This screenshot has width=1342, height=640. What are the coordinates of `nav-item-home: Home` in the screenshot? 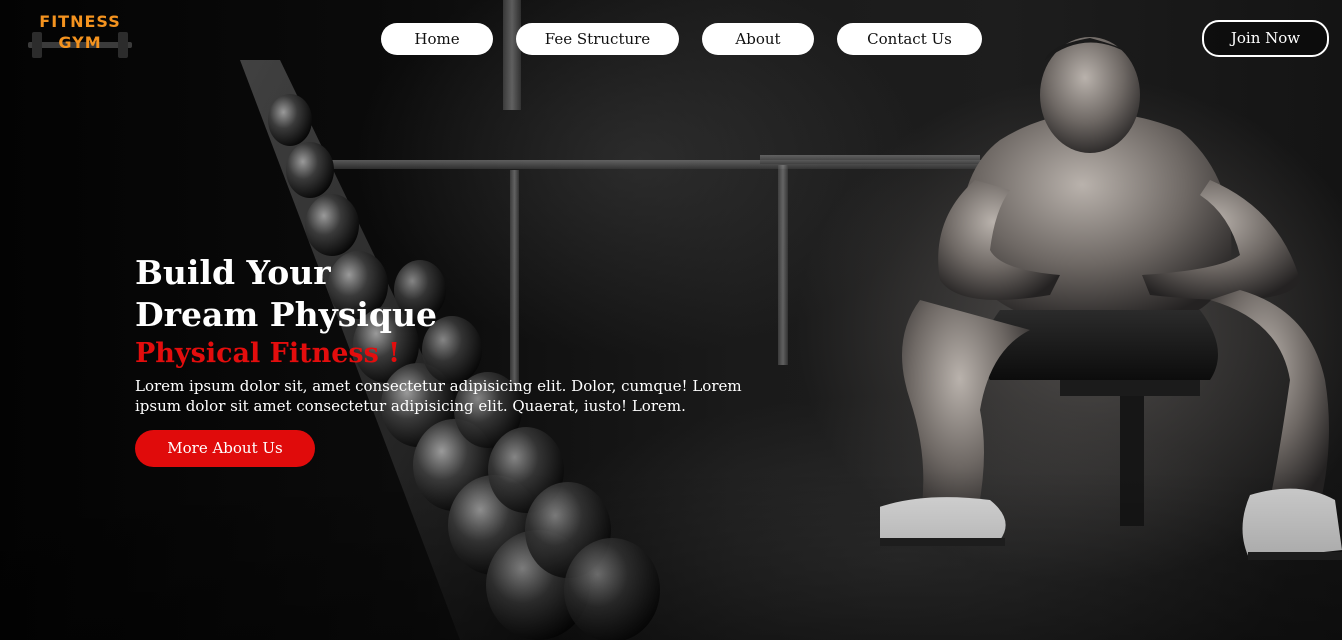 It's located at (437, 39).